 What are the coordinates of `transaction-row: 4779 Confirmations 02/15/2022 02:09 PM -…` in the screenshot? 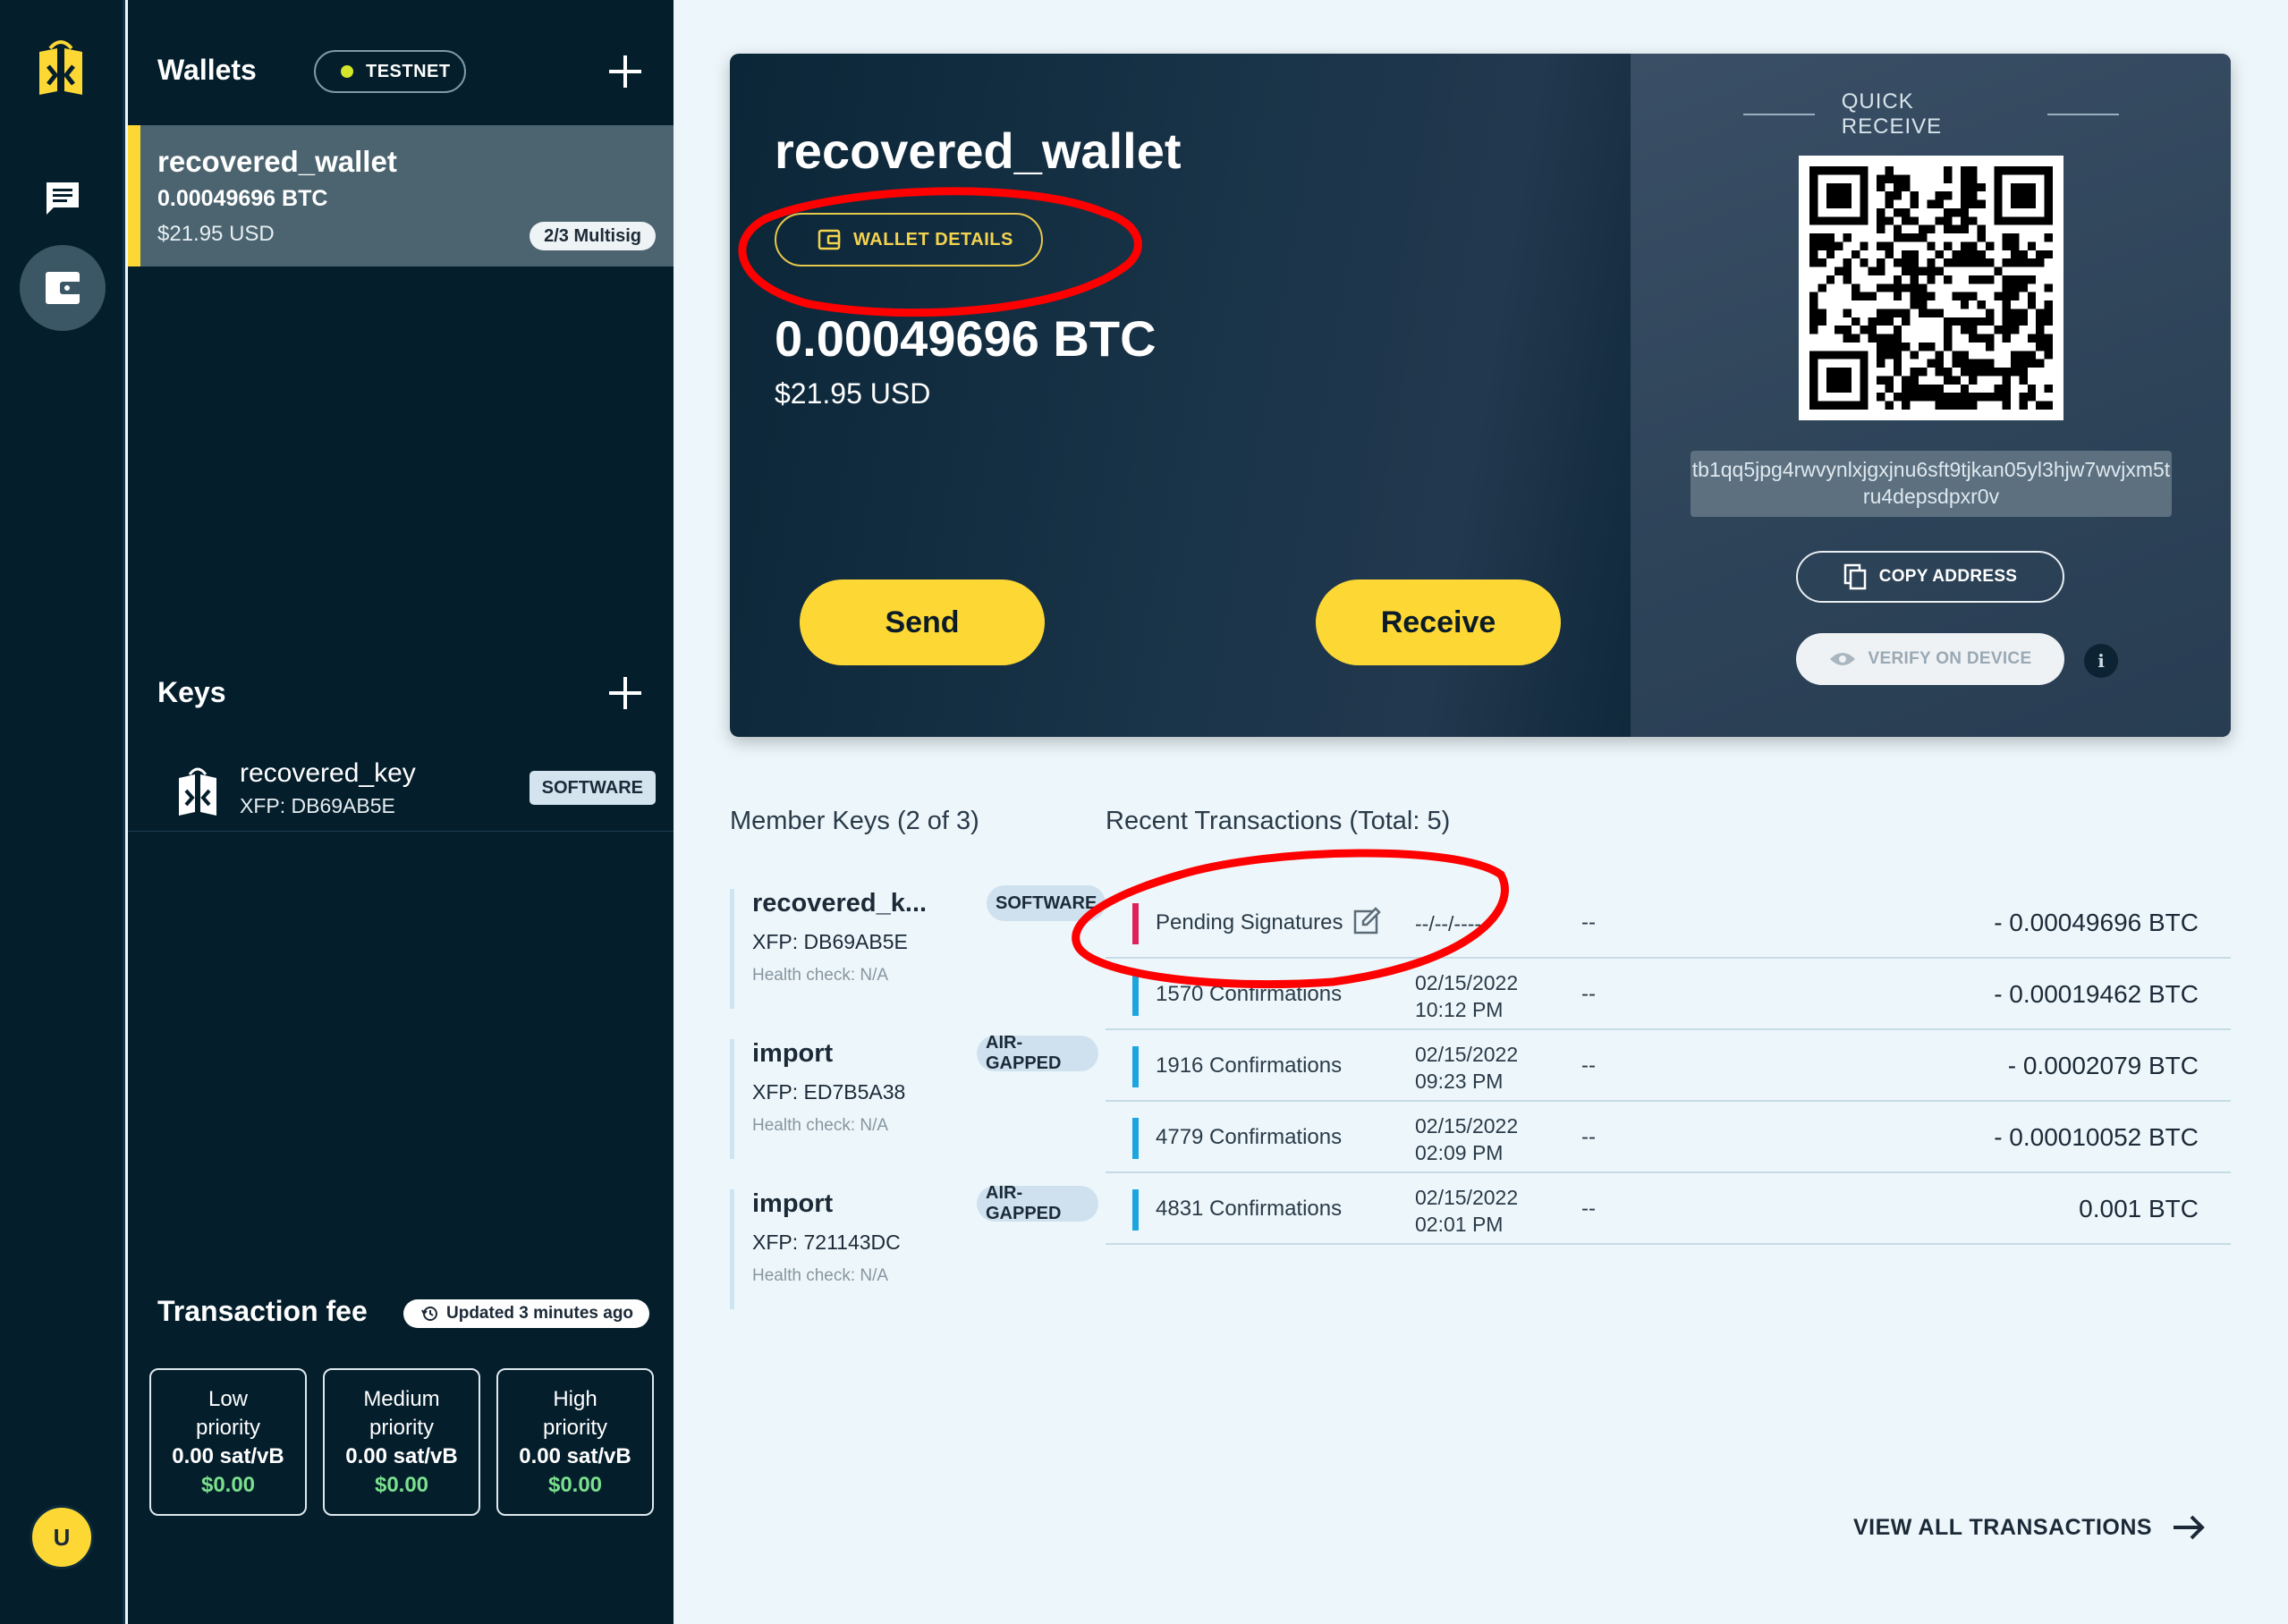 It's located at (1668, 1137).